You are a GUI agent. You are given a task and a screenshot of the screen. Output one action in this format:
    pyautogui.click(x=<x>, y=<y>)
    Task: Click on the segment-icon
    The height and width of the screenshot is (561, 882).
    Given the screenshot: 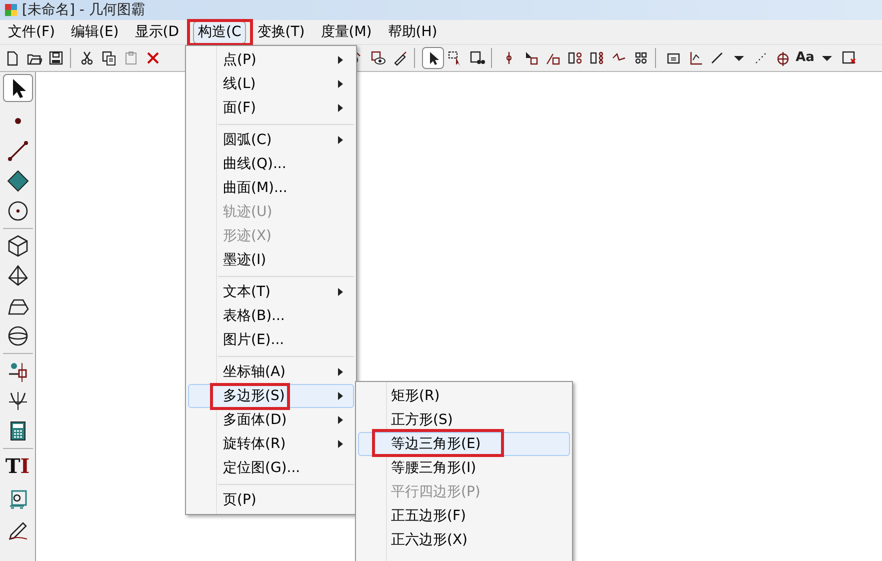 What is the action you would take?
    pyautogui.click(x=17, y=151)
    